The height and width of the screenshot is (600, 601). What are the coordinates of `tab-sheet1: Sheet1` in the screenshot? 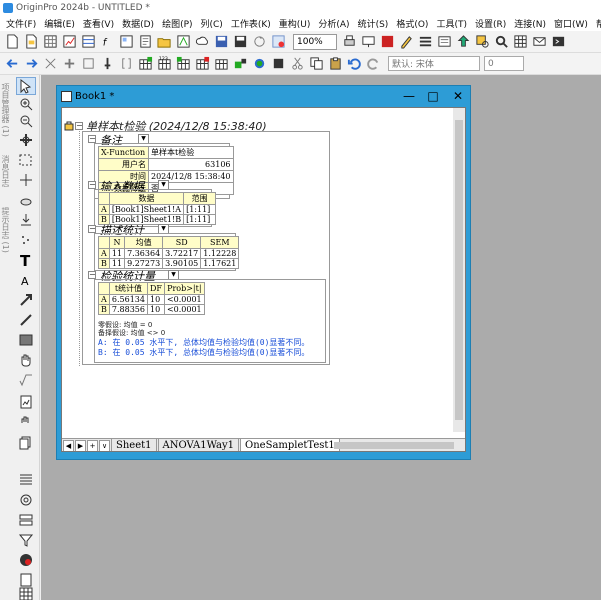 It's located at (134, 445).